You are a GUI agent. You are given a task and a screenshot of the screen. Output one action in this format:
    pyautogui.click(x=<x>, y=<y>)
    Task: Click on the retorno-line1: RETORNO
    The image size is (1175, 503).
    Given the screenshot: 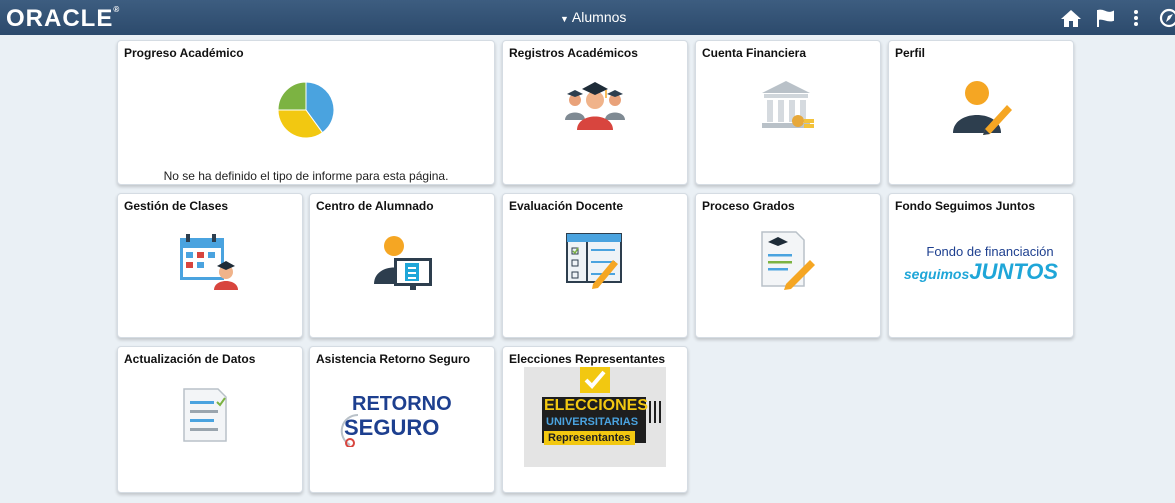 What is the action you would take?
    pyautogui.click(x=402, y=404)
    